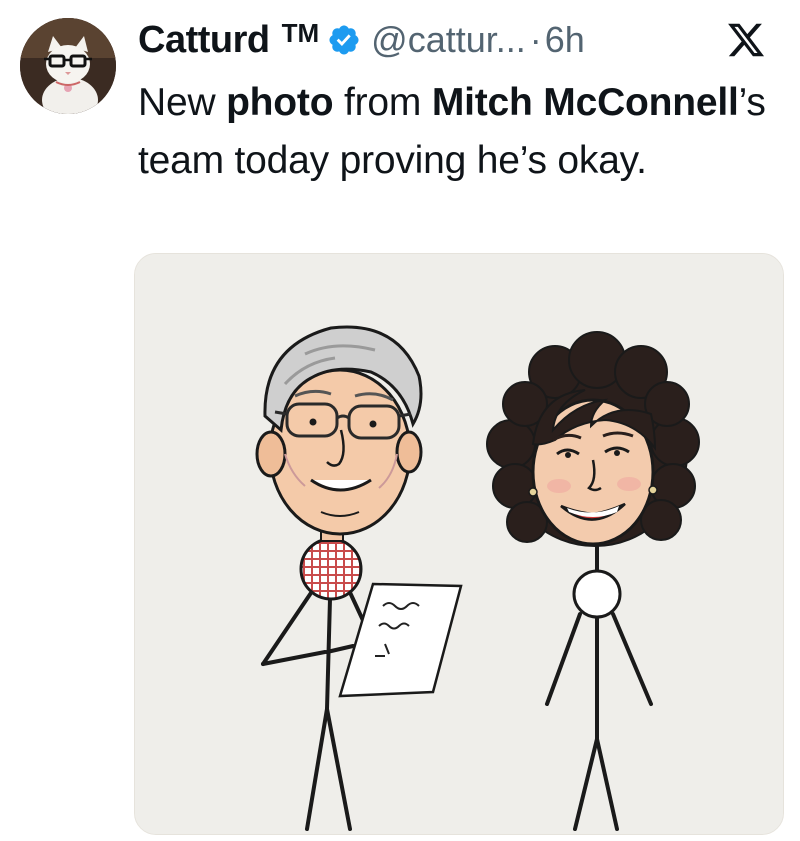  Describe the element at coordinates (182, 102) in the screenshot. I see `tweet-text-part: New` at that location.